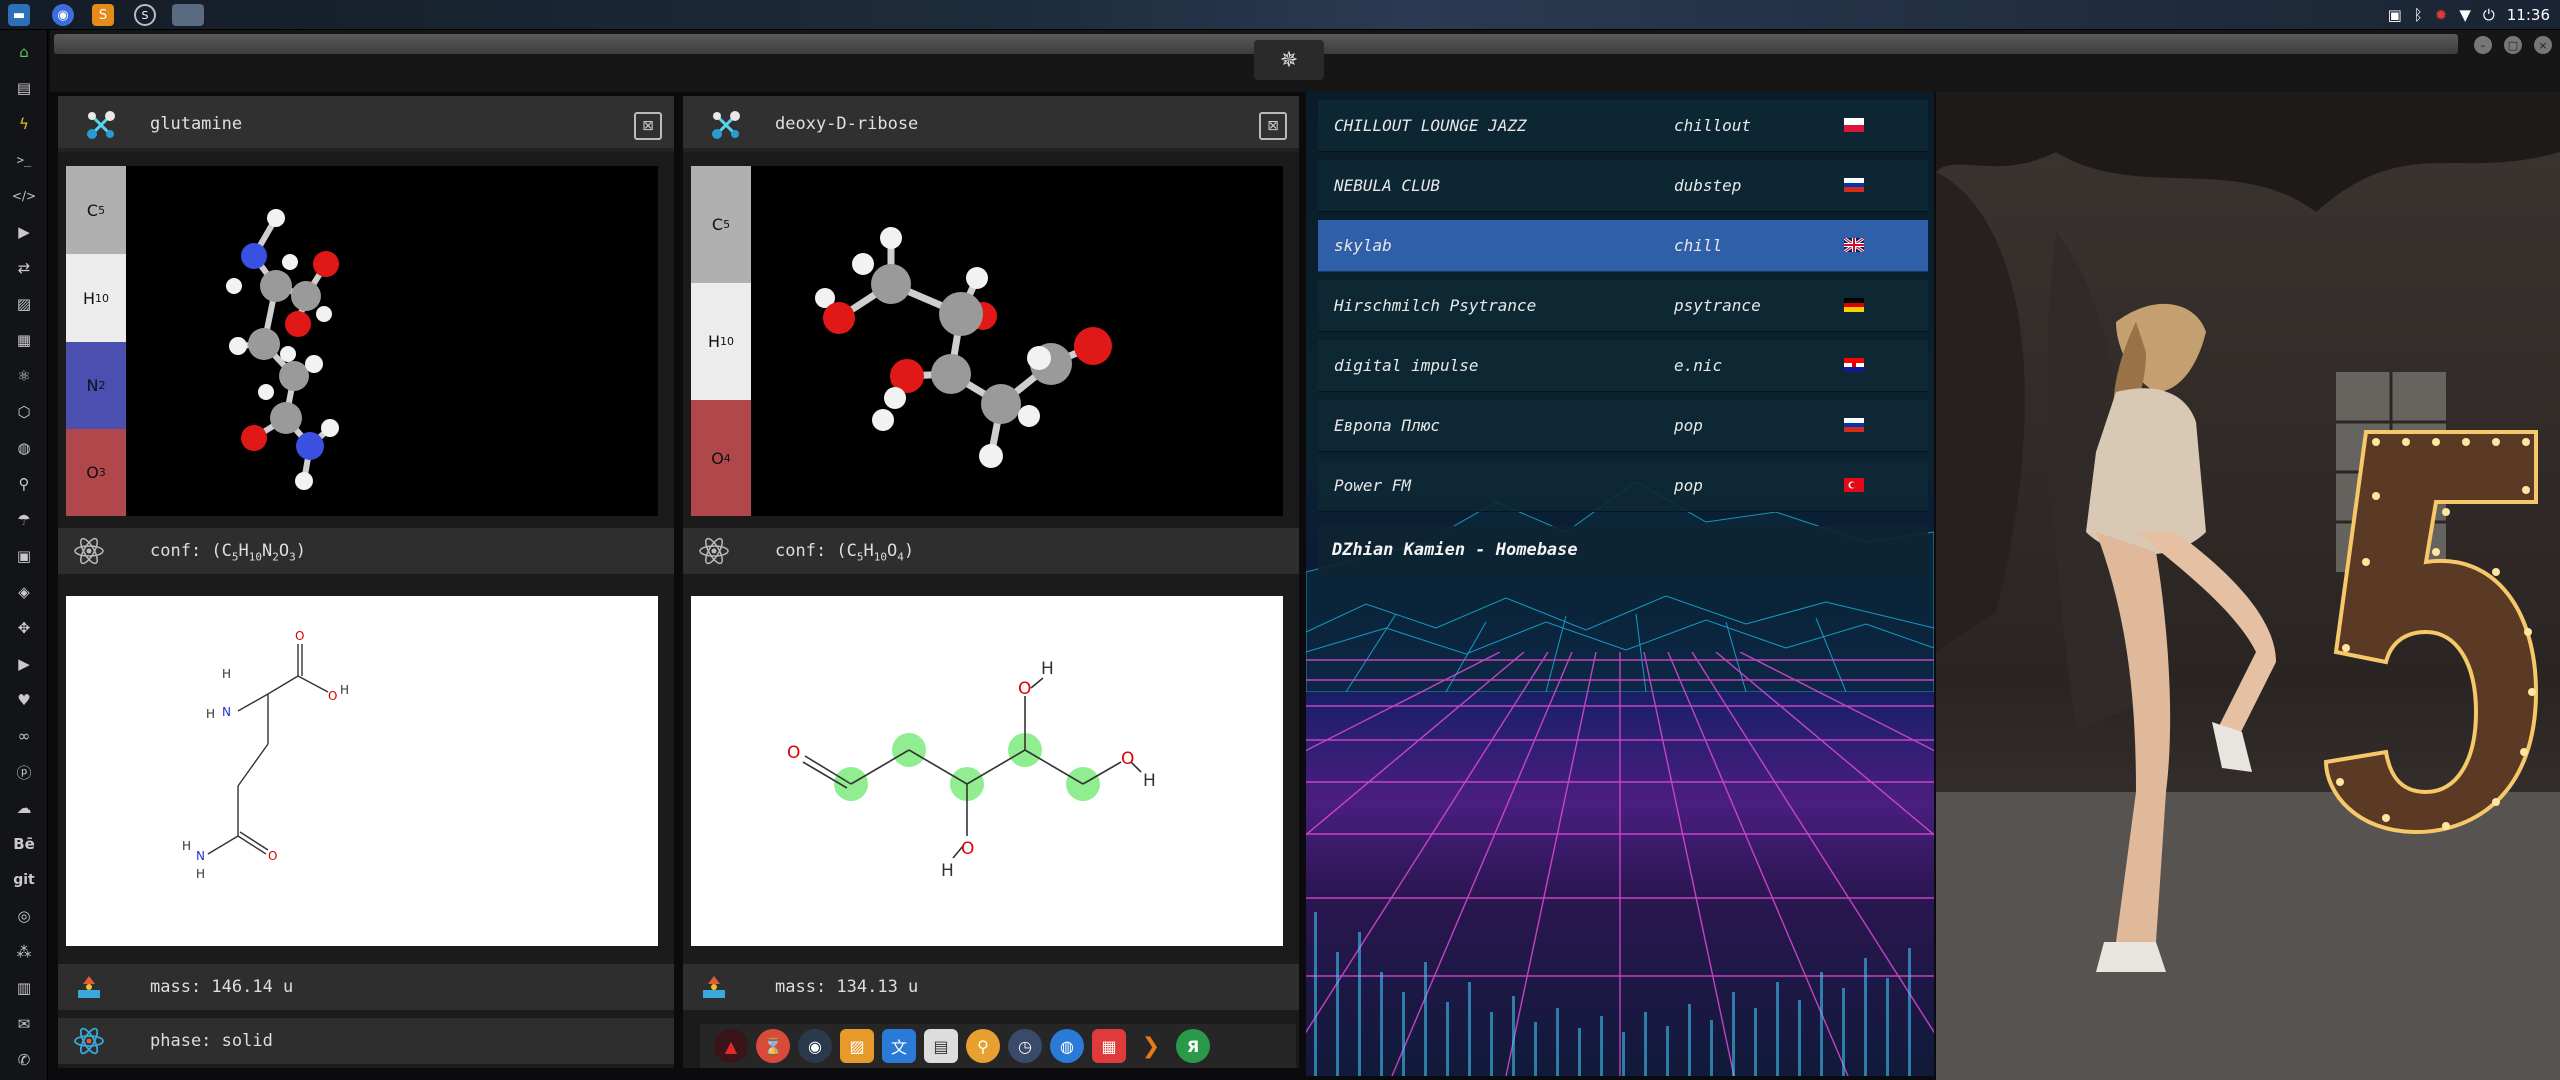  I want to click on image-icon: ▨, so click(24, 304).